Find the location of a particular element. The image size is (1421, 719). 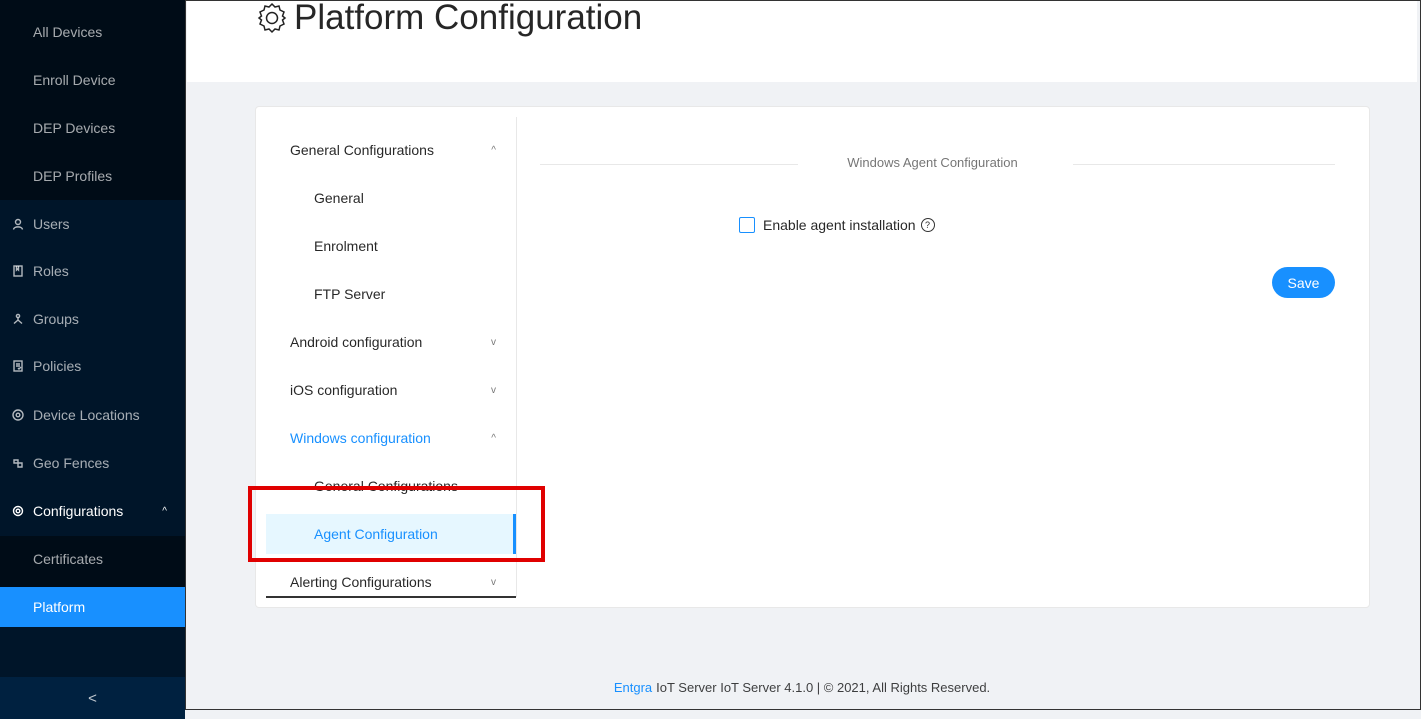

menu-item-label: Android configuration is located at coordinates (356, 342).